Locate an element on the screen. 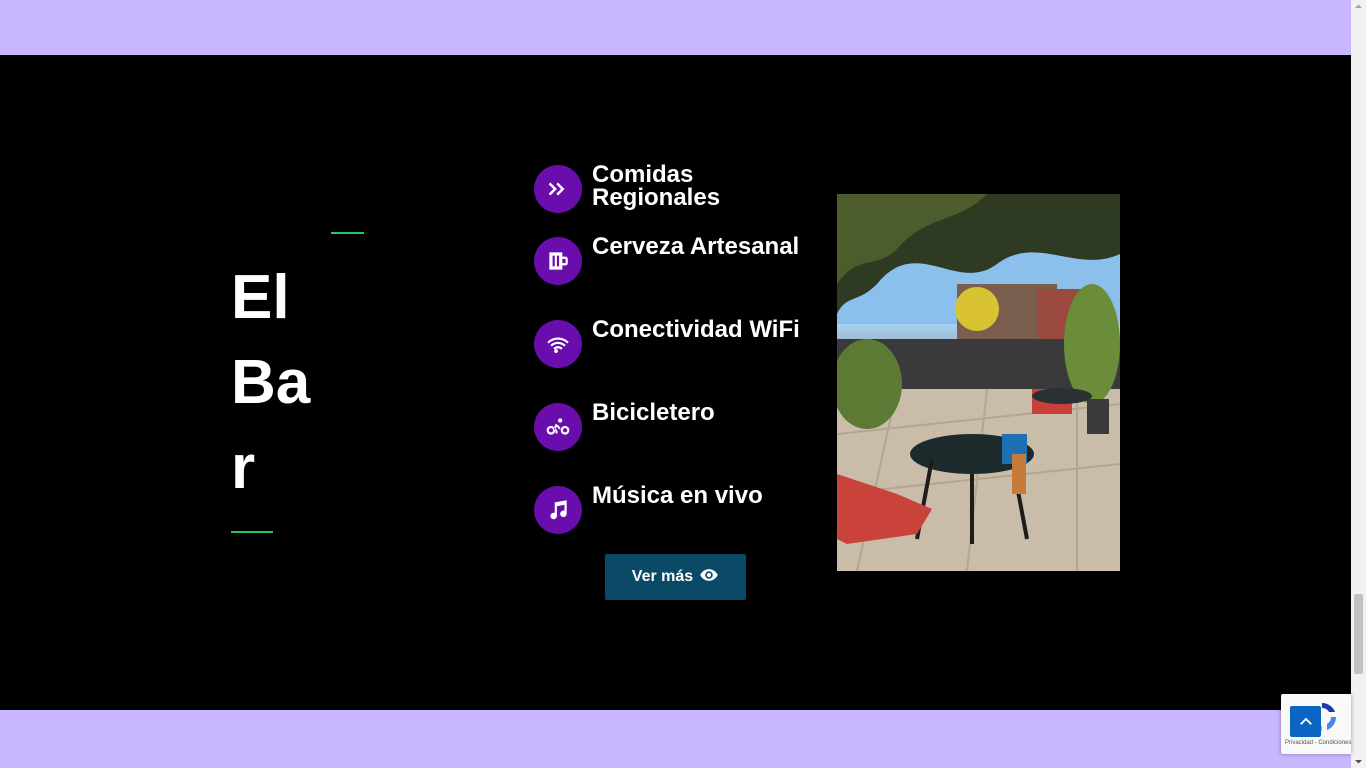 This screenshot has height=768, width=1366. feature-label: Comidas Regionales is located at coordinates (656, 186).